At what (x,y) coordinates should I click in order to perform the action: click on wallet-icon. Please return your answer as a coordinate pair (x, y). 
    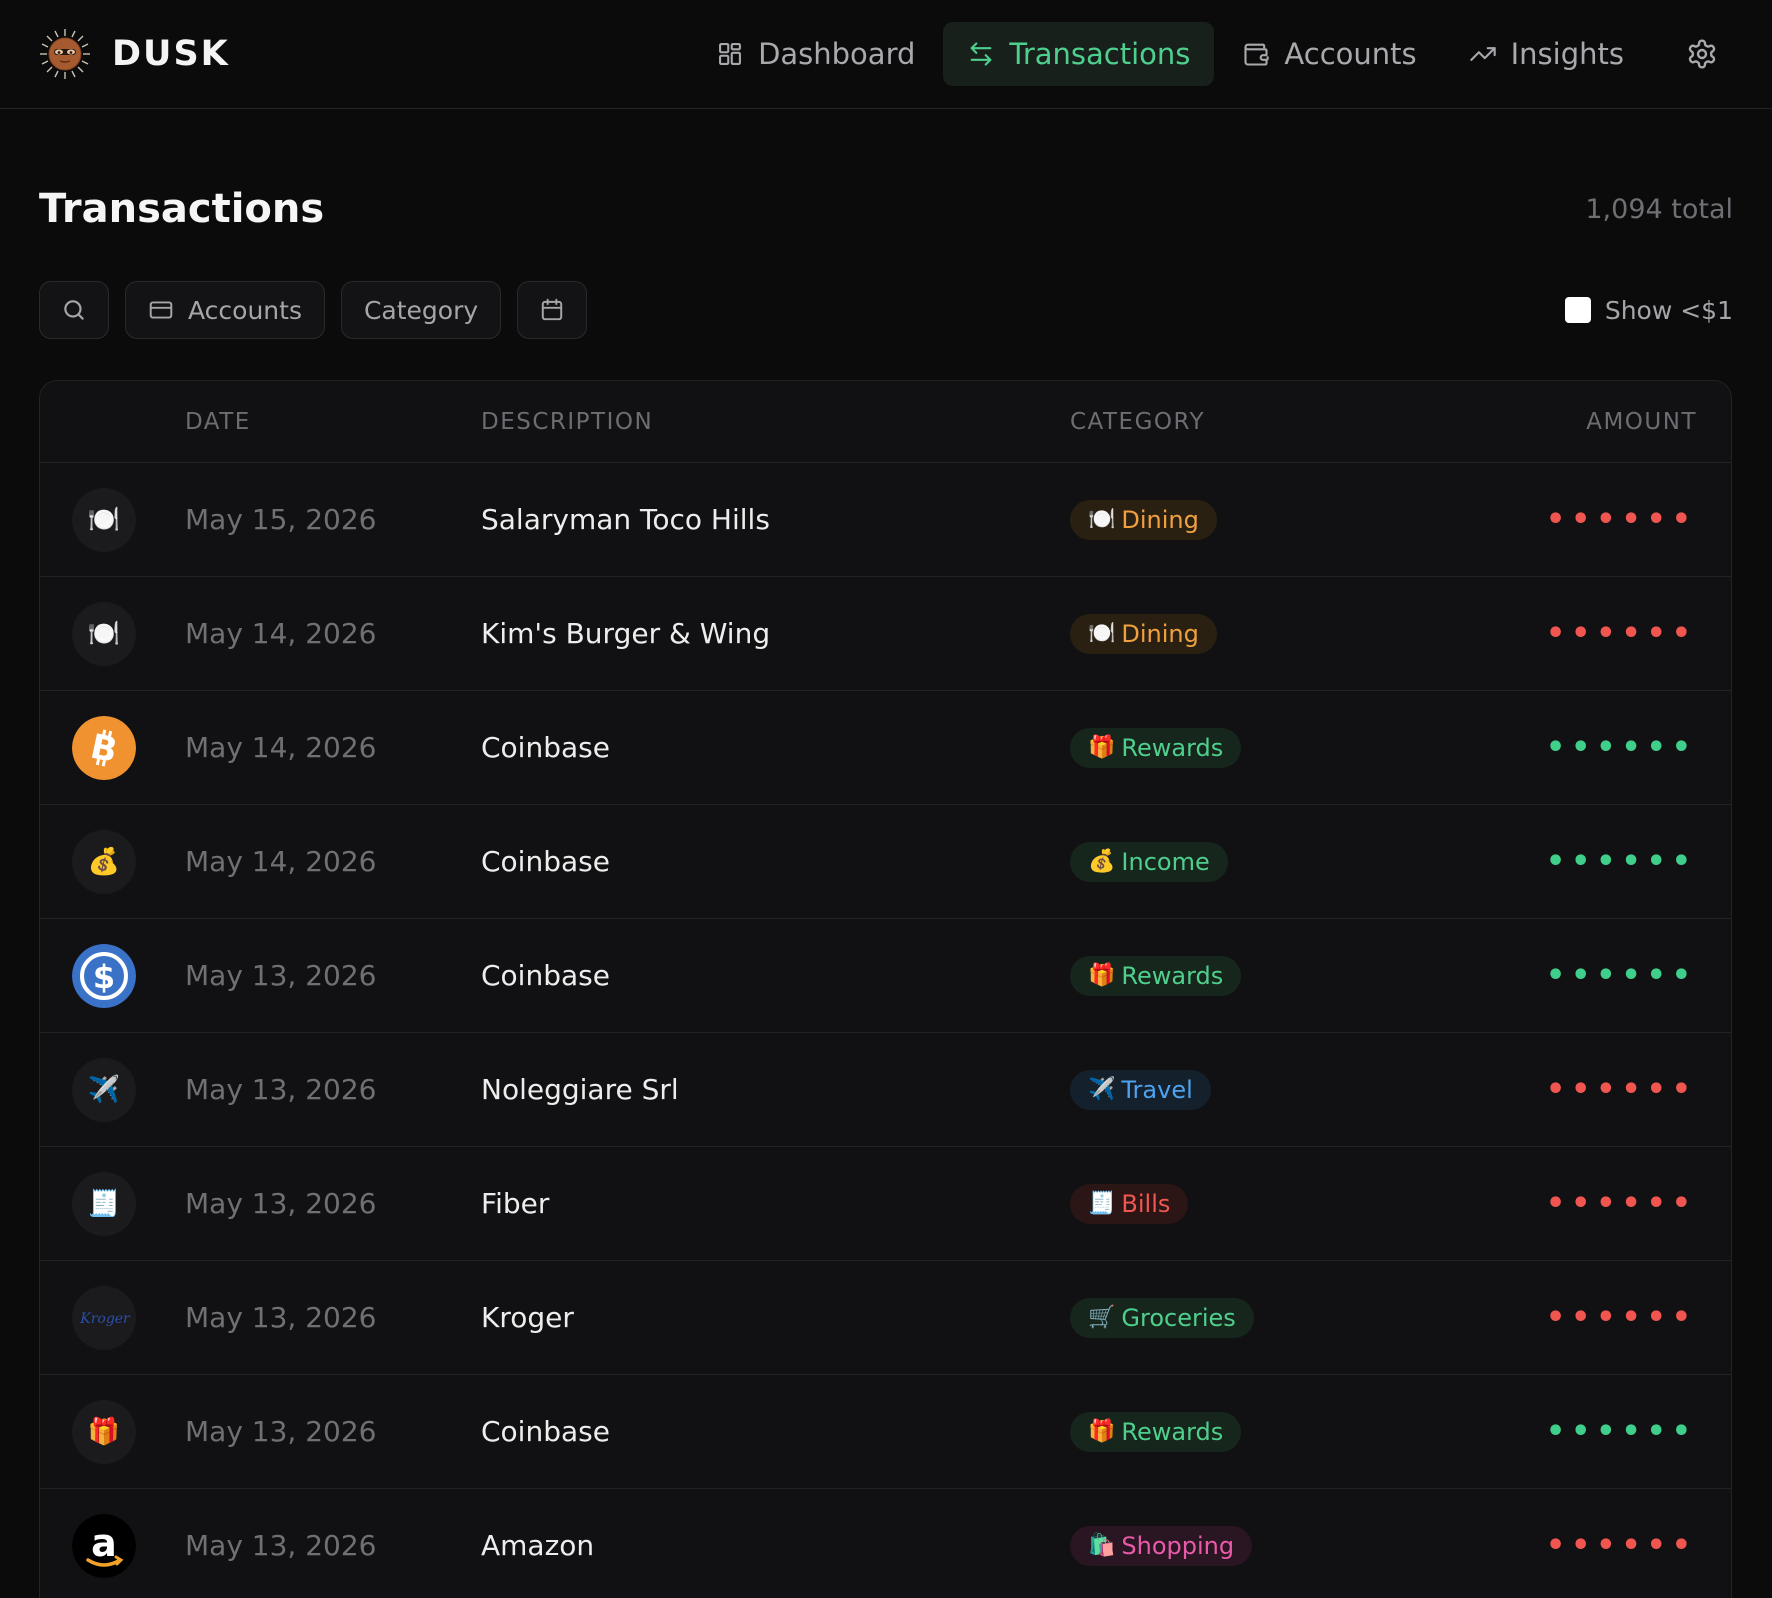
    Looking at the image, I should click on (1257, 54).